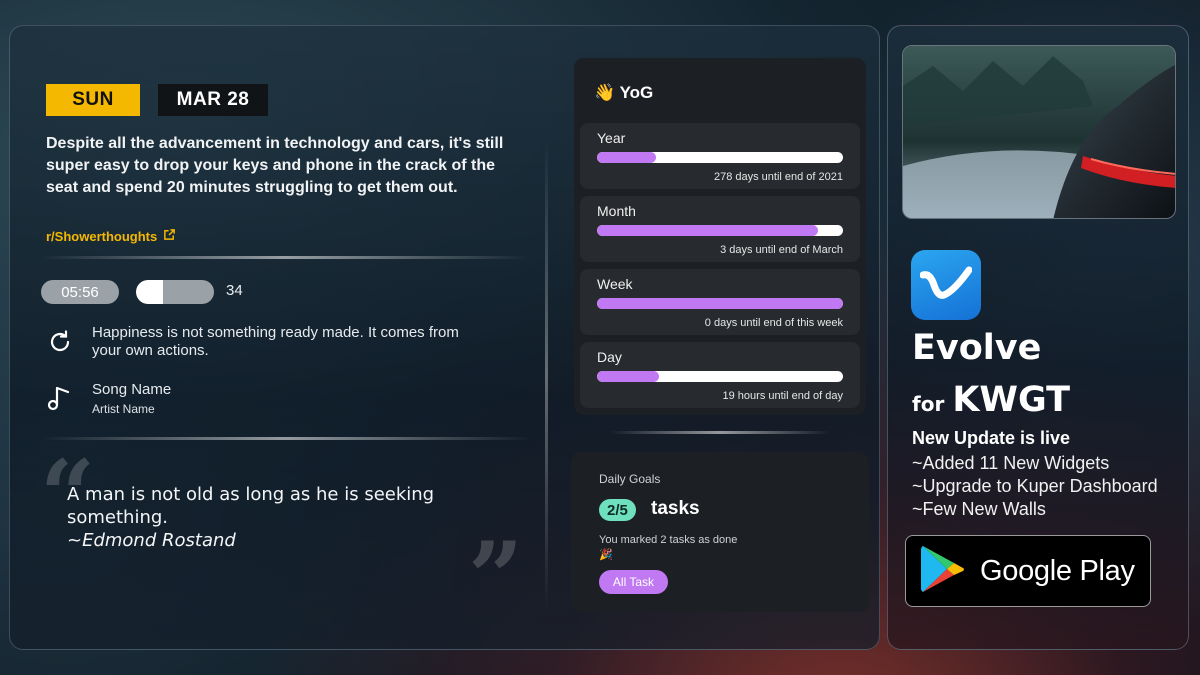  Describe the element at coordinates (782, 396) in the screenshot. I see `yog-row-caption: 19 hours until end of day` at that location.